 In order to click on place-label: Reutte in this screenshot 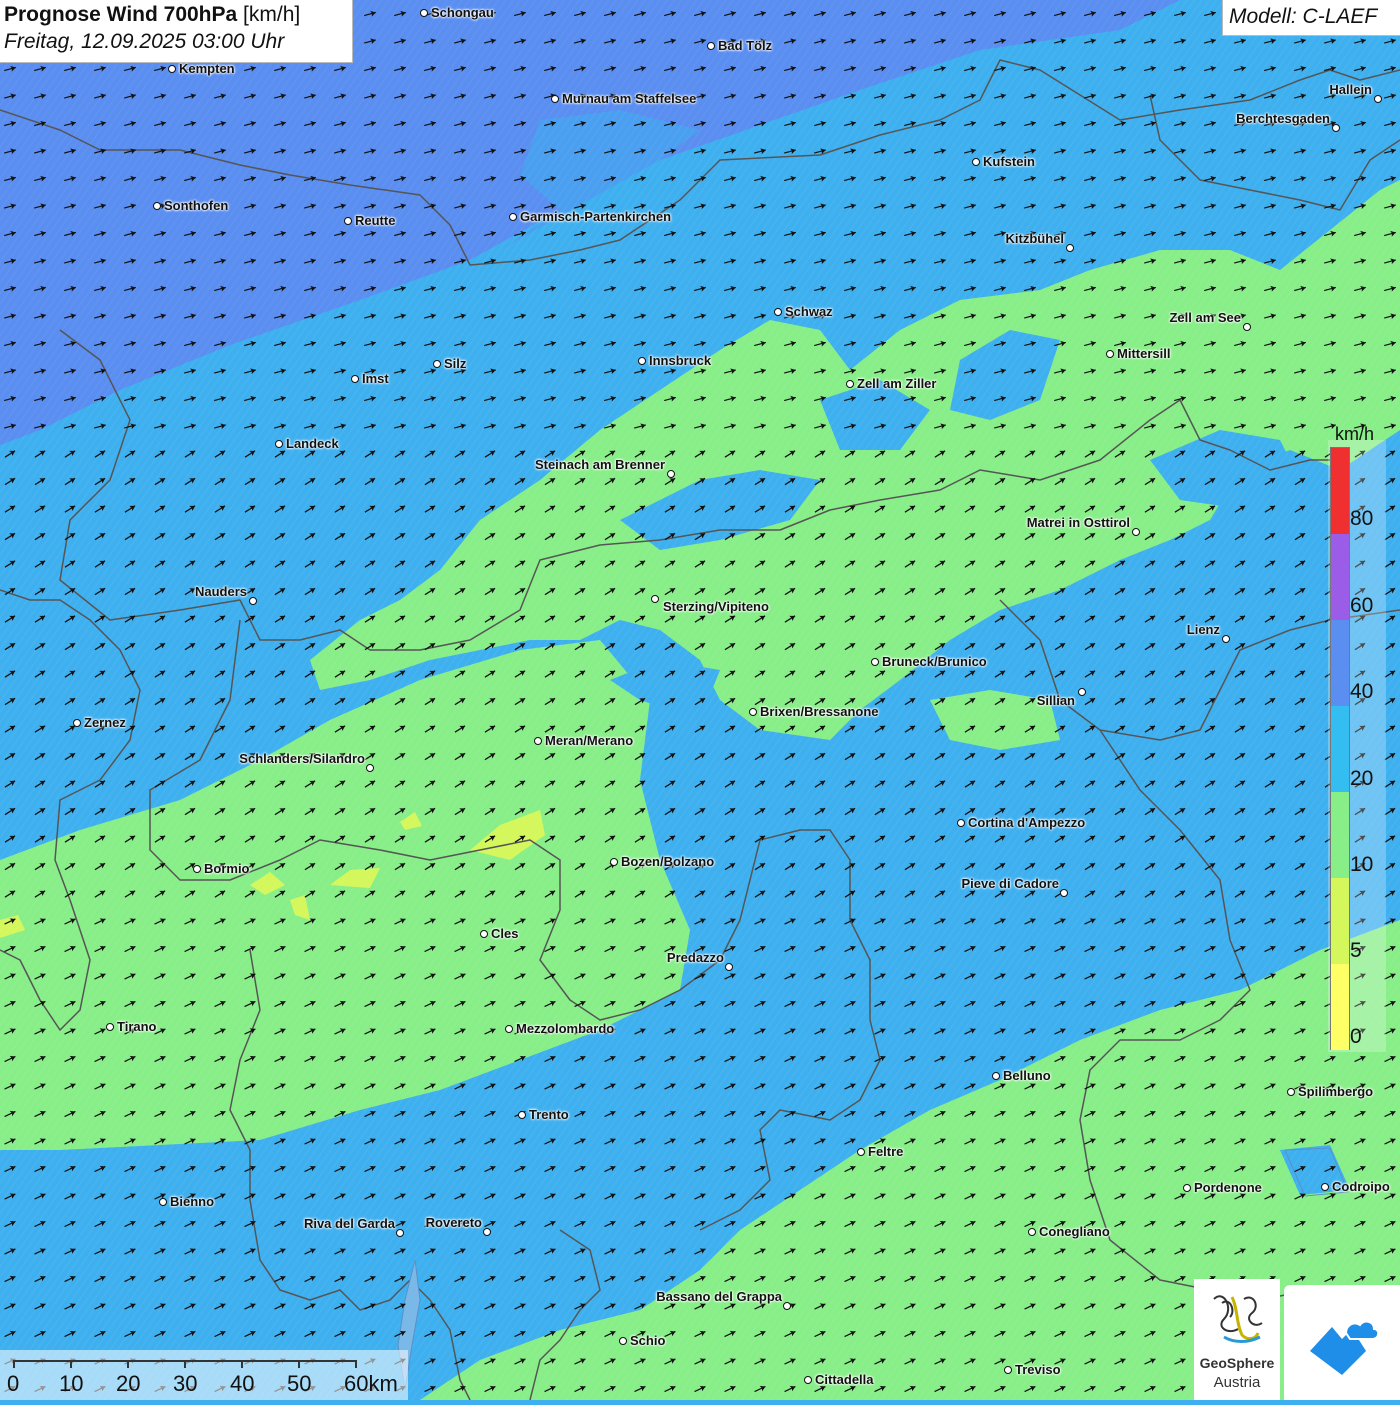, I will do `click(375, 220)`.